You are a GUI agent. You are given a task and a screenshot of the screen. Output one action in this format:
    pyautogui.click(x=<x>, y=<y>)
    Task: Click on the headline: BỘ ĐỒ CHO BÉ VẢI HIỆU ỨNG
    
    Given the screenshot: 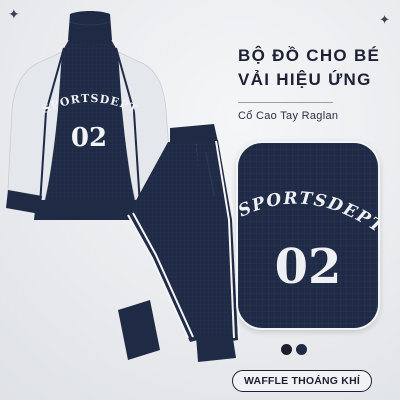 What is the action you would take?
    pyautogui.click(x=313, y=68)
    